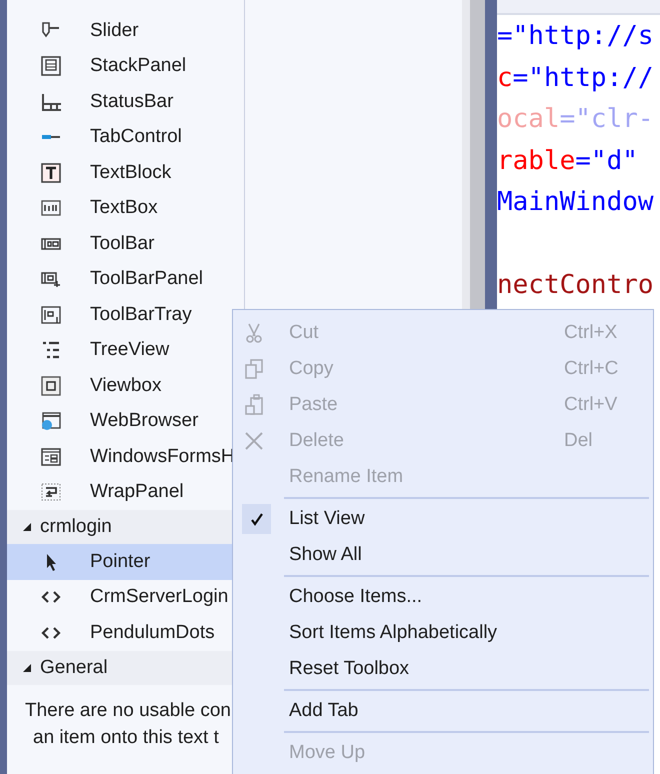 This screenshot has width=660, height=774. Describe the element at coordinates (254, 369) in the screenshot. I see `copy-icon` at that location.